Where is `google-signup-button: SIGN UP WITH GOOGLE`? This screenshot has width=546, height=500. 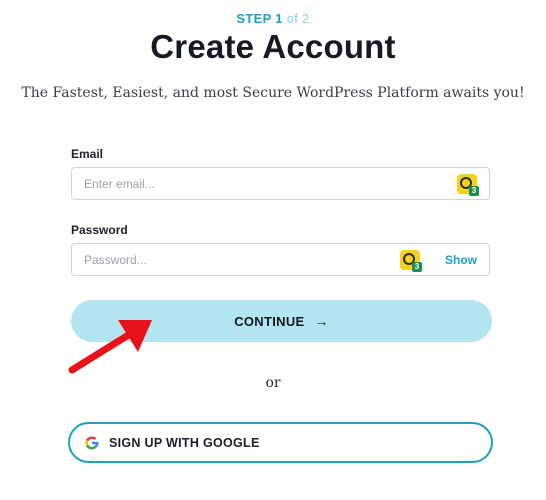 google-signup-button: SIGN UP WITH GOOGLE is located at coordinates (280, 442).